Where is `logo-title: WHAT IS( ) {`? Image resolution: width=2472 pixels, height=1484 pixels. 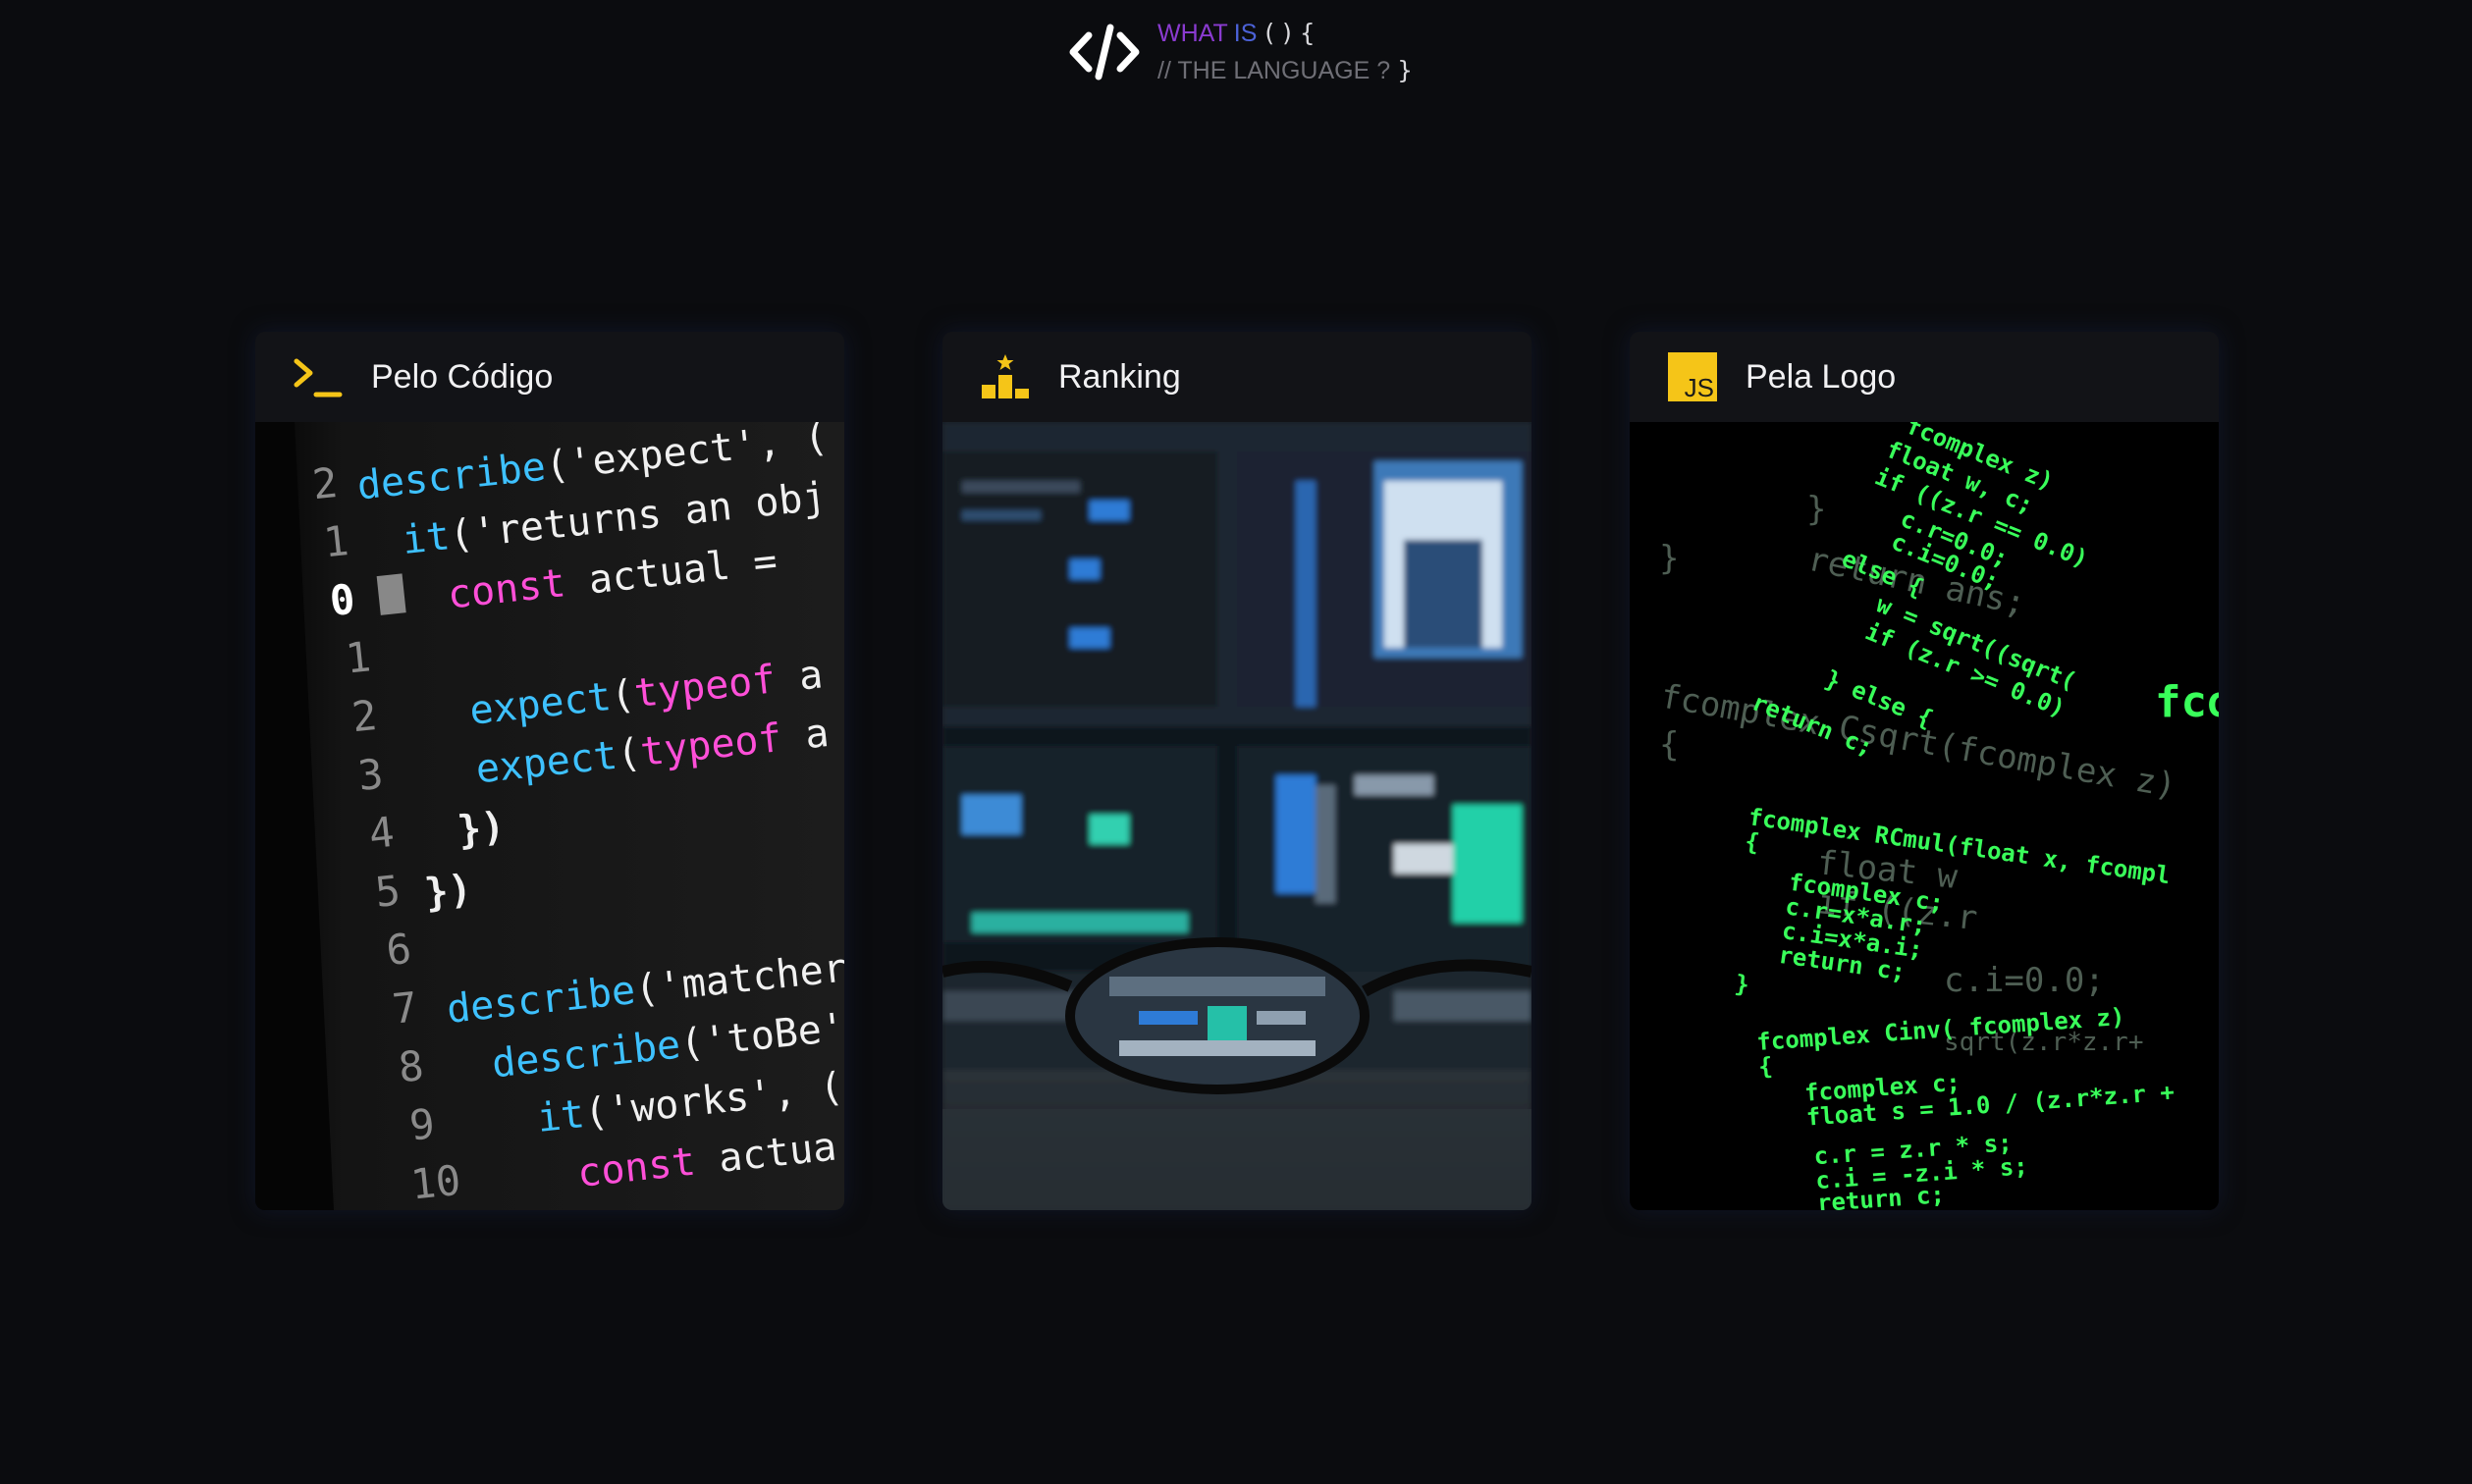 logo-title: WHAT IS( ) { is located at coordinates (1285, 33).